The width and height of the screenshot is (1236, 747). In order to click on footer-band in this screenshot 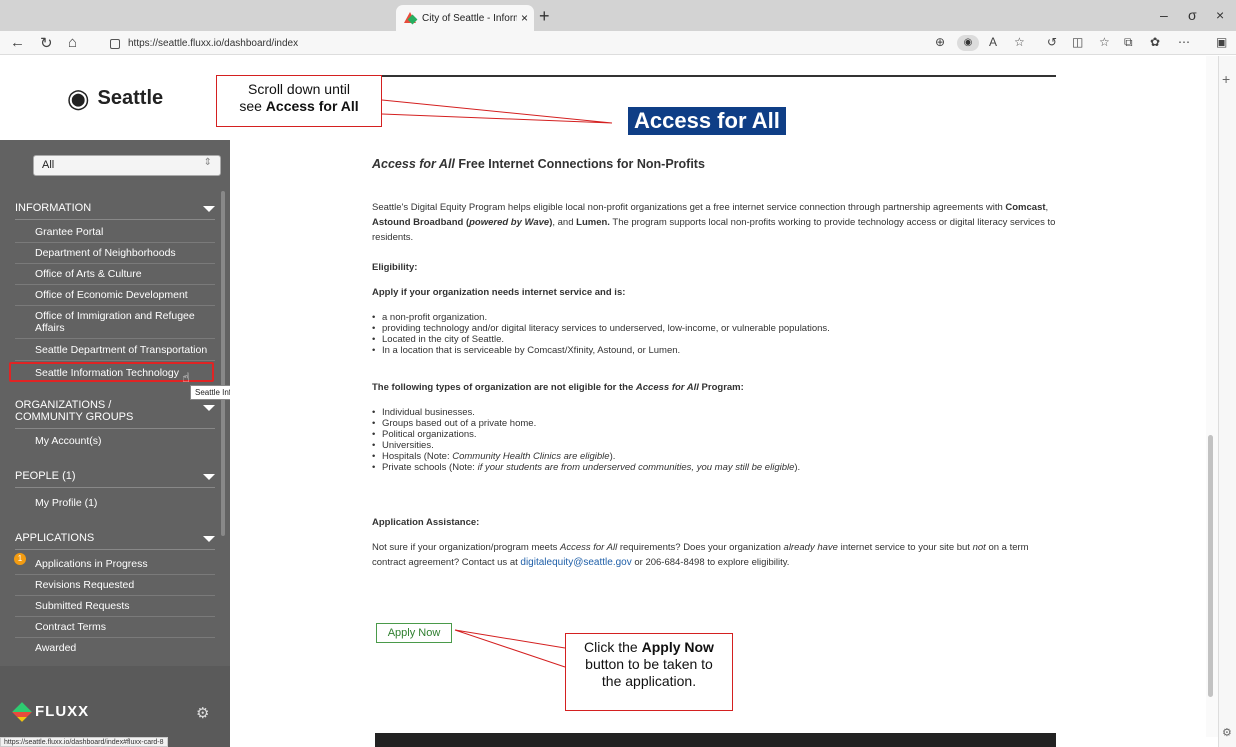, I will do `click(715, 740)`.